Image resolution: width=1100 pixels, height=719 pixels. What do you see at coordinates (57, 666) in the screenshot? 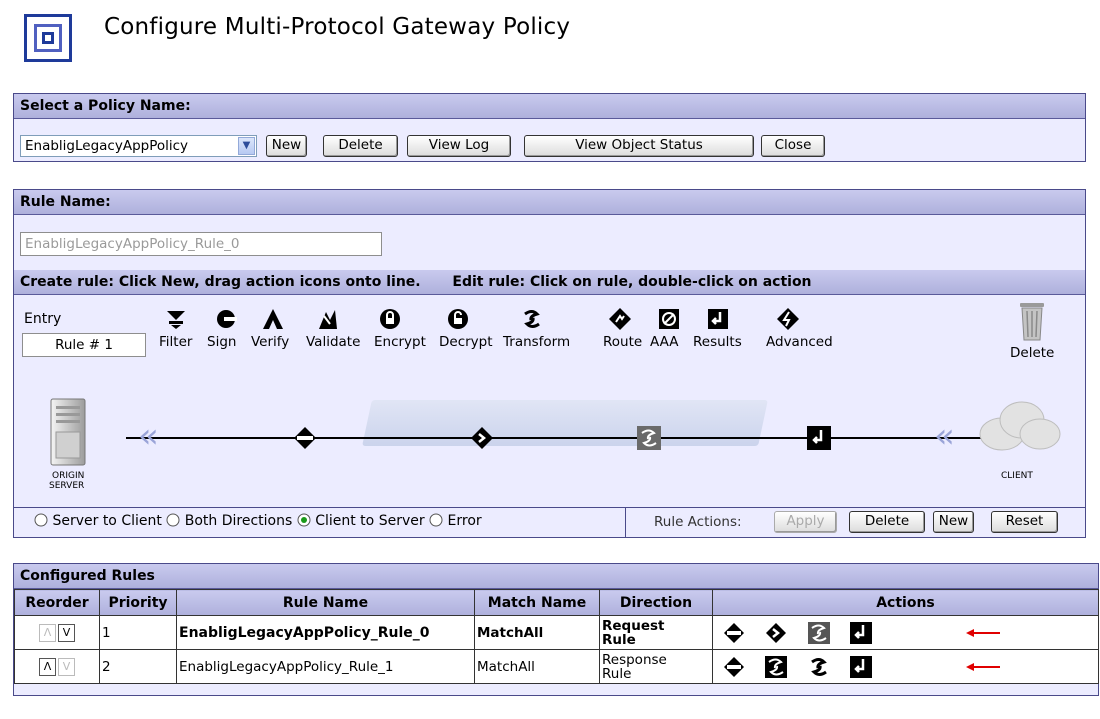
I see `reorder-cell: ΛV` at bounding box center [57, 666].